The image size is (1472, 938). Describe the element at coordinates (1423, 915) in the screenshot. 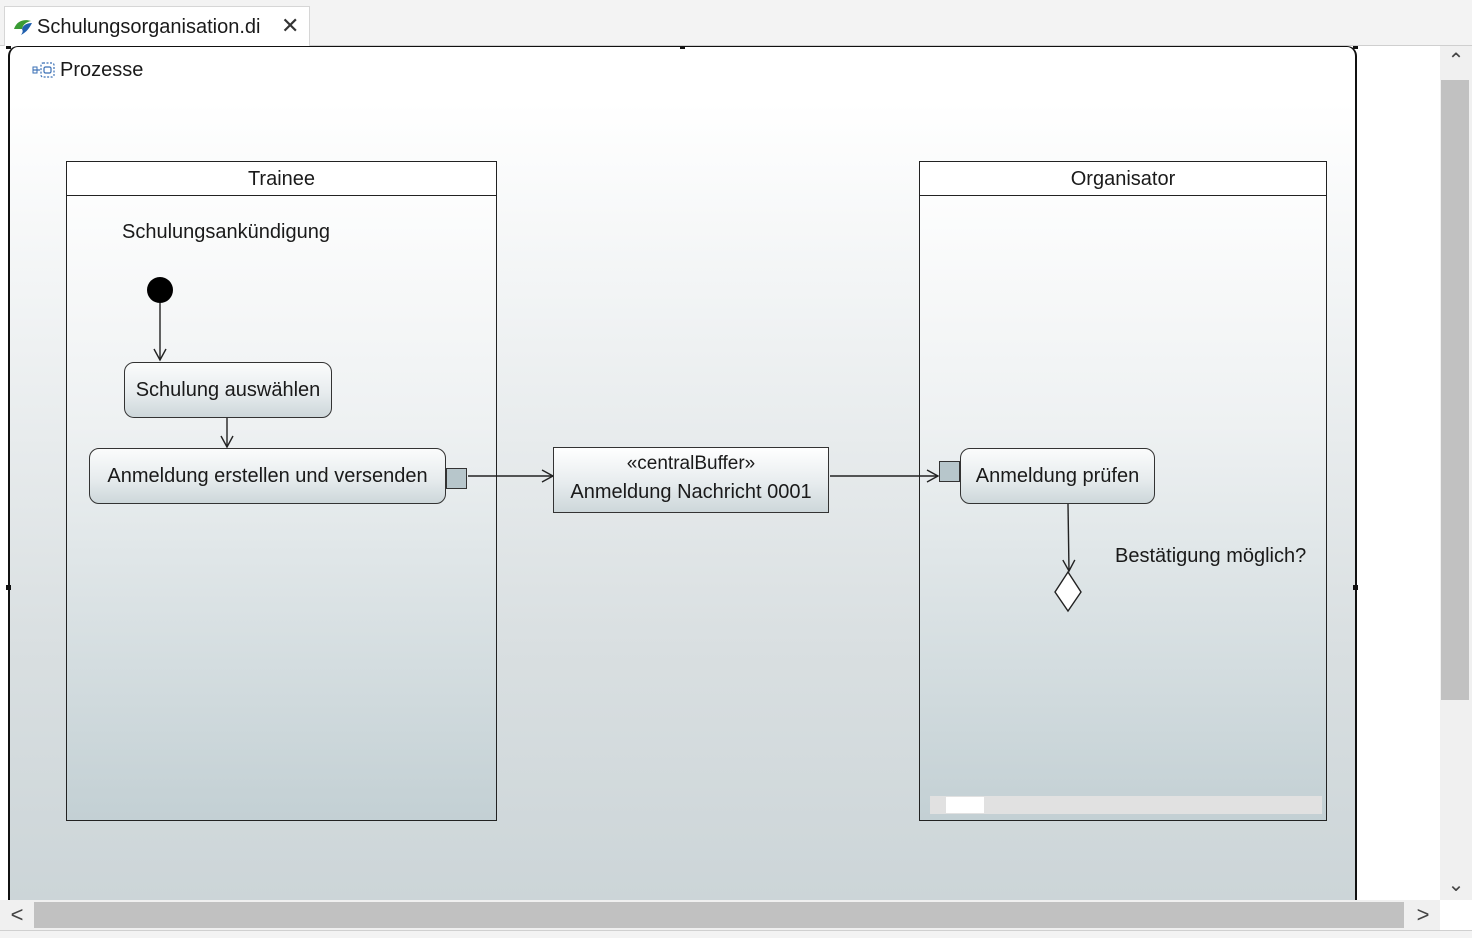

I see `scroll-right-icon: >` at that location.